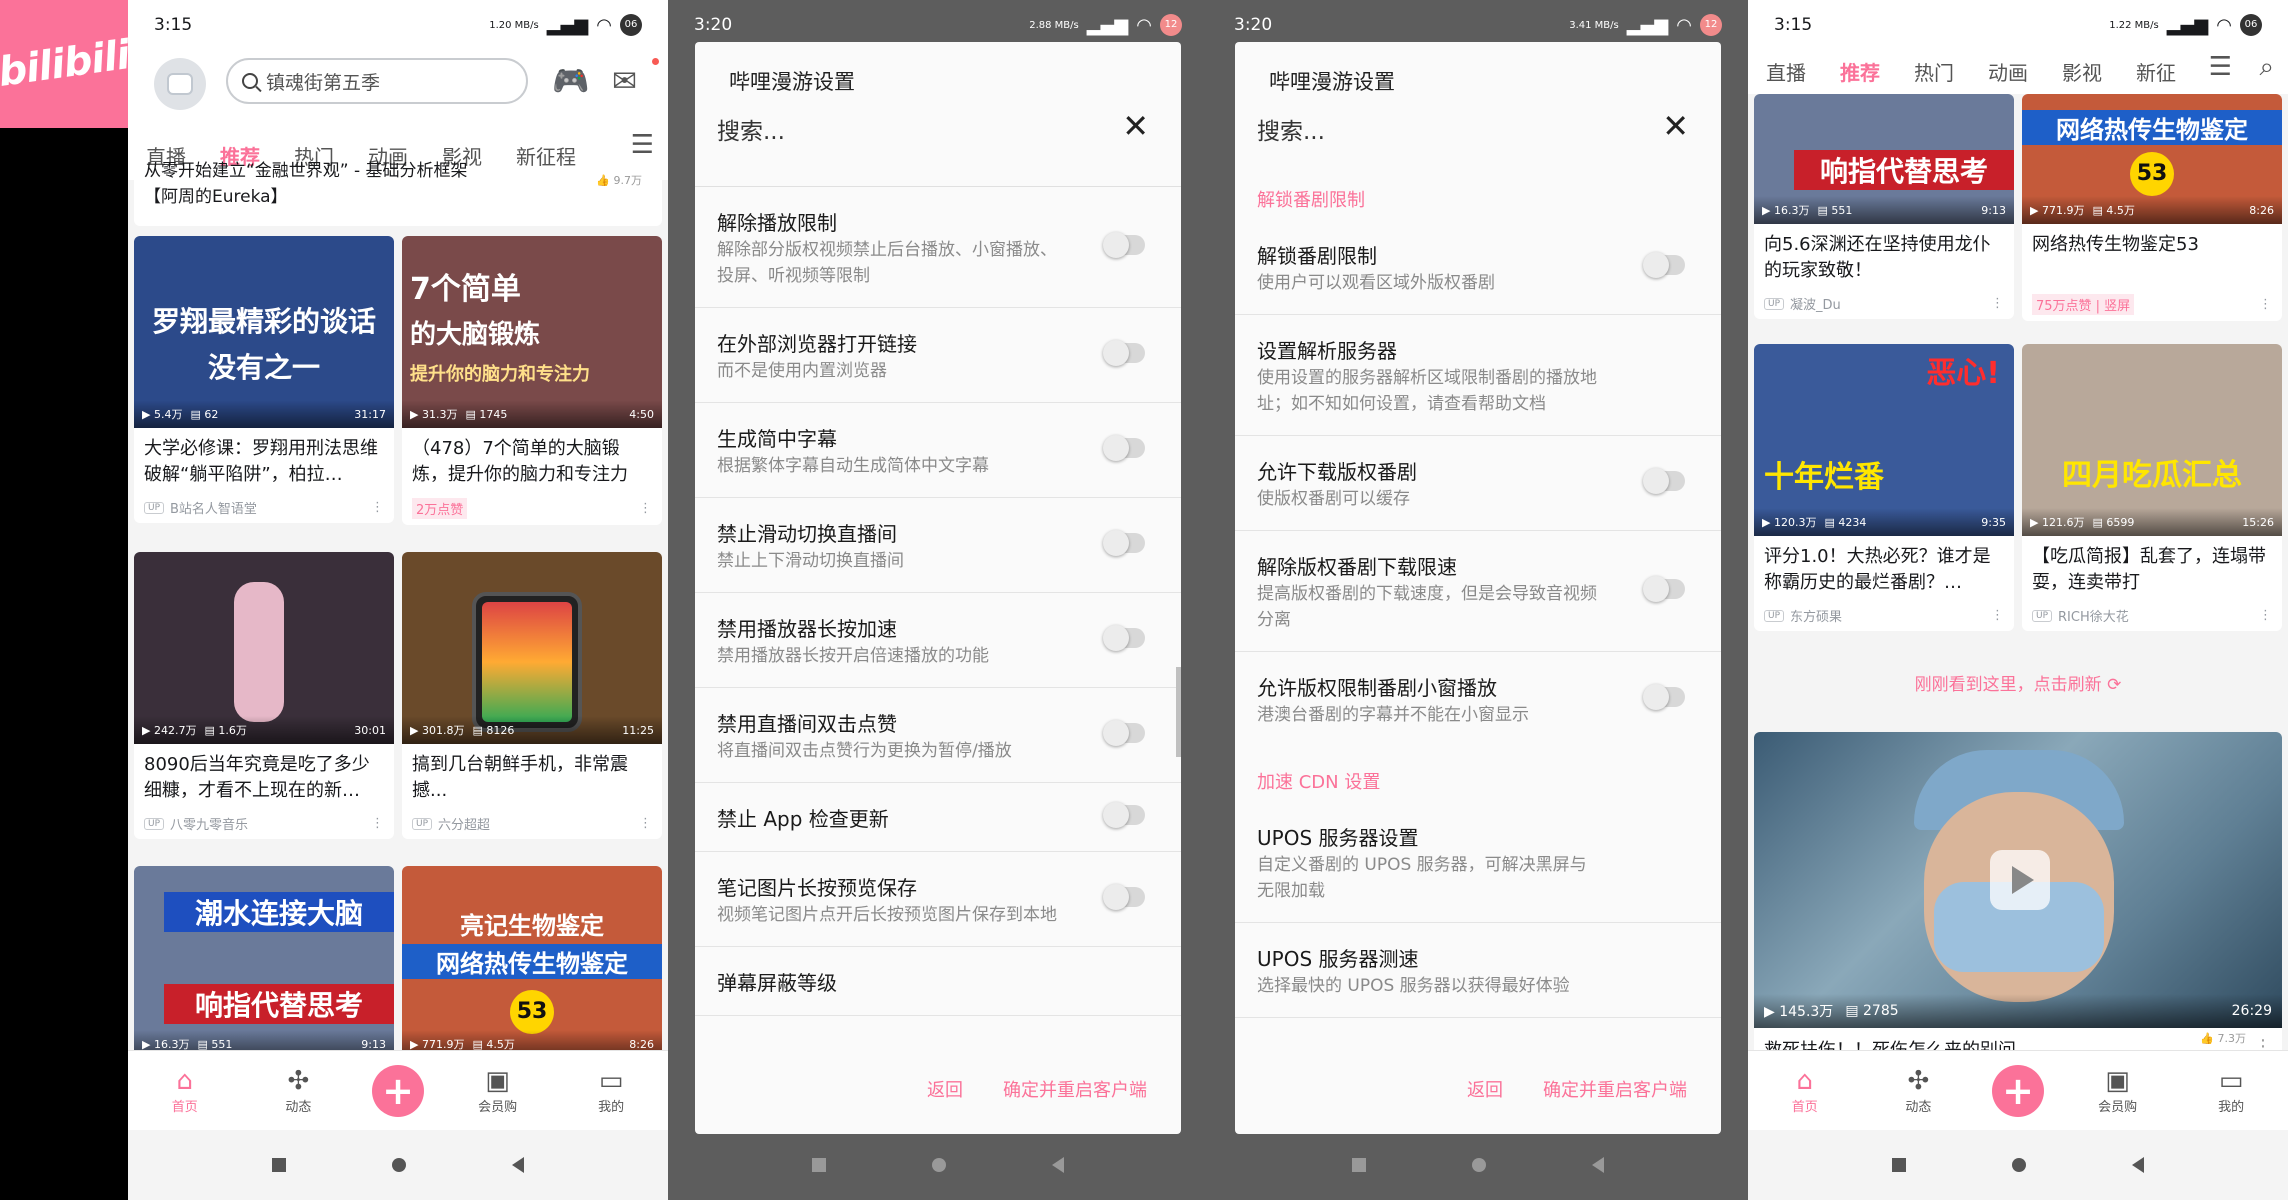 The image size is (2288, 1200). Describe the element at coordinates (1478, 267) in the screenshot. I see `setting-row: 解锁番剧限制 使用户可以观看区域外版权番剧` at that location.